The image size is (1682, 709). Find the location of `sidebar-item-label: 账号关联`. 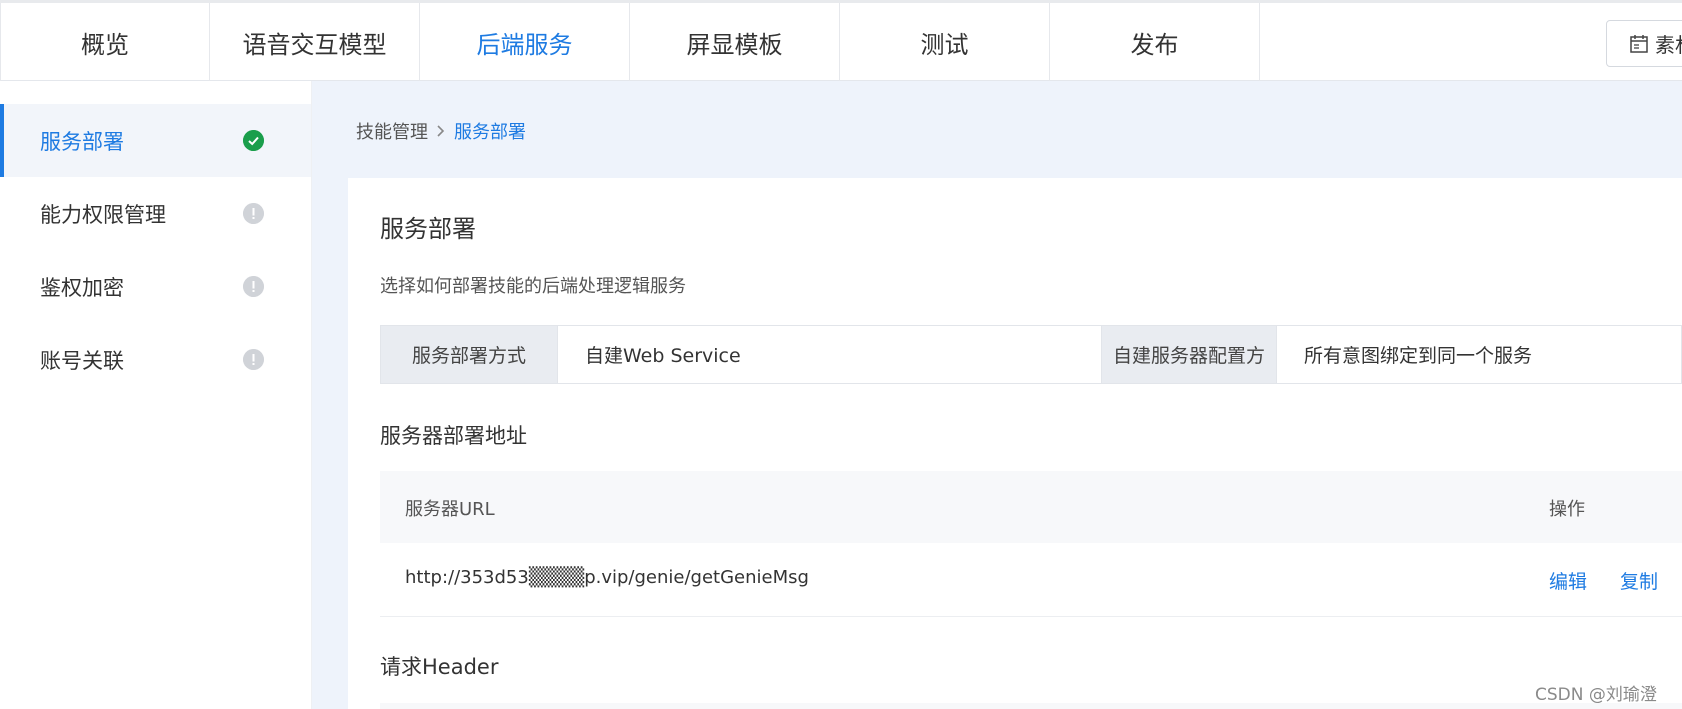

sidebar-item-label: 账号关联 is located at coordinates (82, 360).